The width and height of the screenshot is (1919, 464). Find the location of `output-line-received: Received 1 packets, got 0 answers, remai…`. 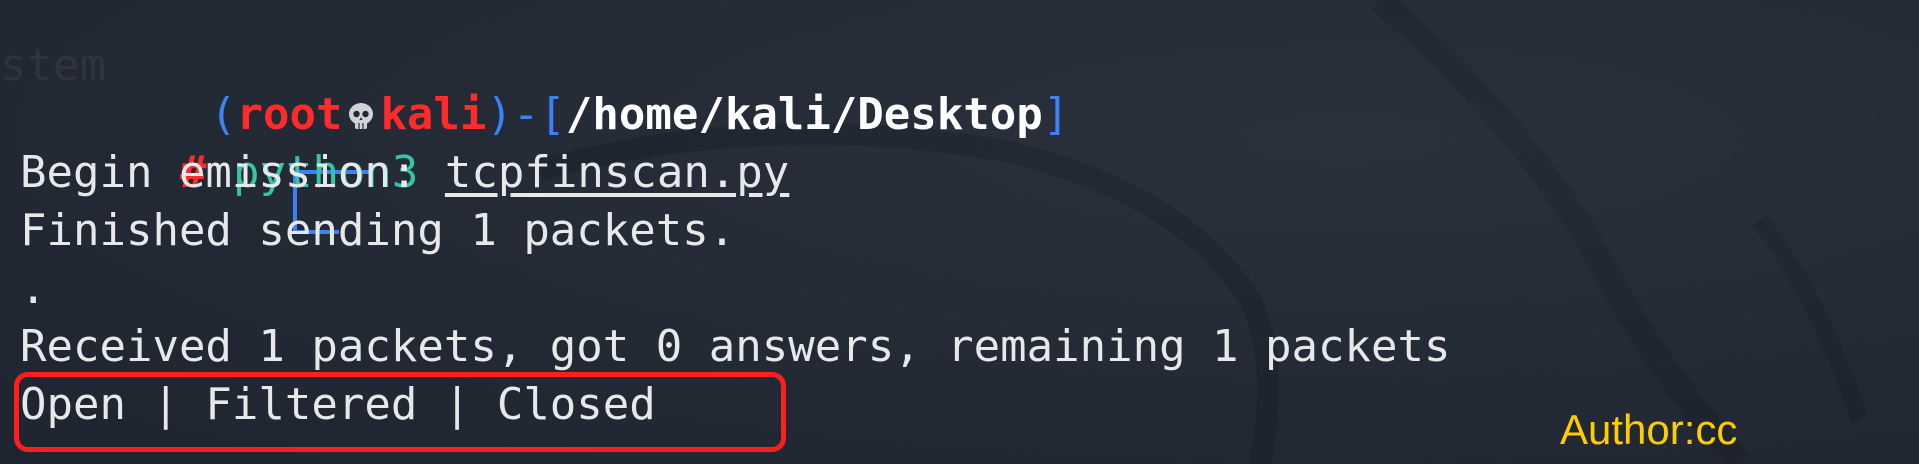

output-line-received: Received 1 packets, got 0 answers, remai… is located at coordinates (735, 346).